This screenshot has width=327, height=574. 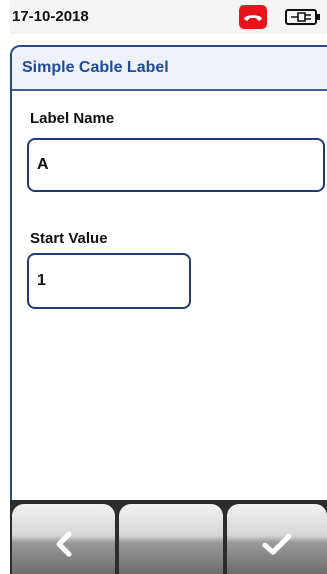 I want to click on checkmark-icon, so click(x=277, y=544).